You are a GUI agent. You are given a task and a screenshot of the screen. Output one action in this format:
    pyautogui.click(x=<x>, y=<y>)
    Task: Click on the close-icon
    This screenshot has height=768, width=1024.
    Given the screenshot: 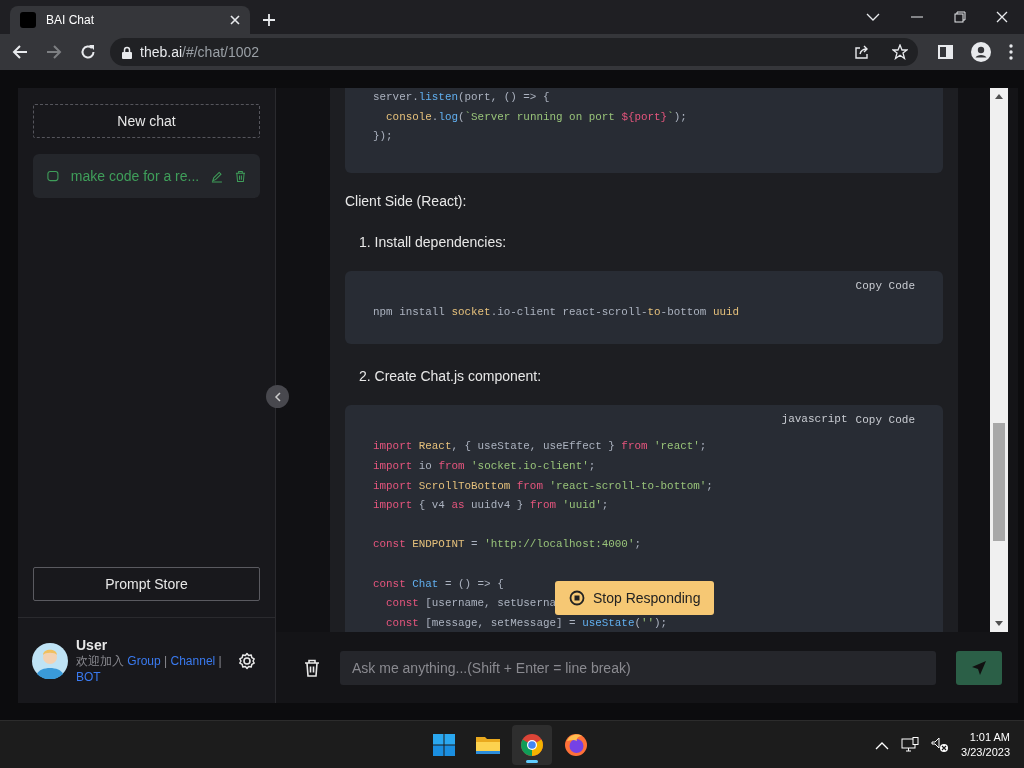 What is the action you would take?
    pyautogui.click(x=1002, y=17)
    